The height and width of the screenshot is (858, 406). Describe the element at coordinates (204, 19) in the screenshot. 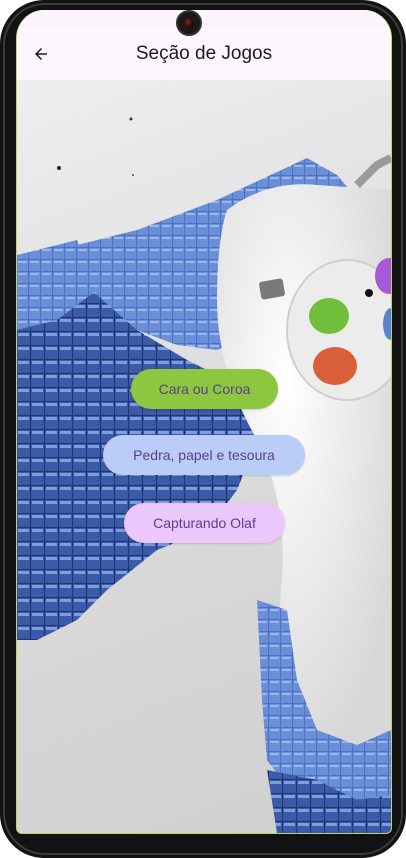

I see `status-bar` at that location.